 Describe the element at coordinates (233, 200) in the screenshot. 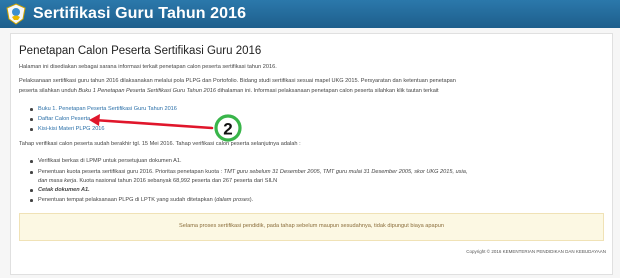

I see `step-tempat-status: dalam proses` at that location.